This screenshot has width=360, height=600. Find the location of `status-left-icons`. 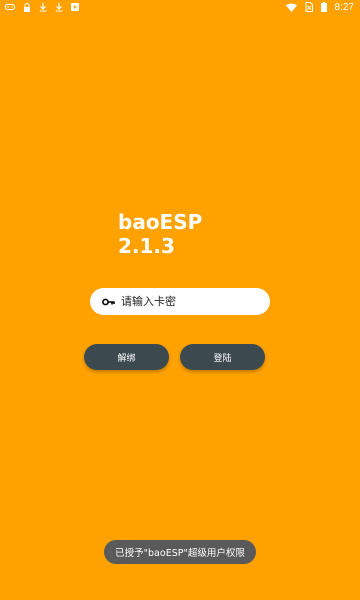

status-left-icons is located at coordinates (42, 7).